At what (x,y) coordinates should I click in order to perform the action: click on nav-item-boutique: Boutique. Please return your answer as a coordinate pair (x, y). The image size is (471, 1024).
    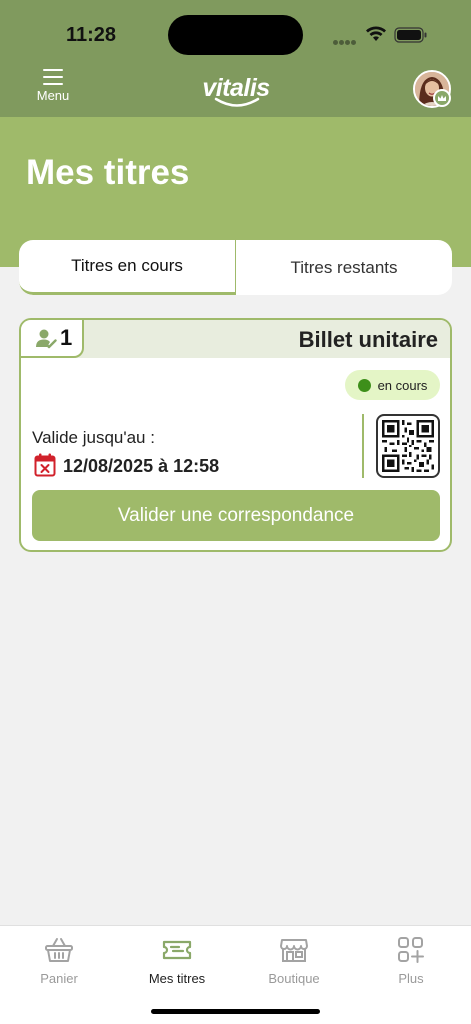
    Looking at the image, I should click on (294, 961).